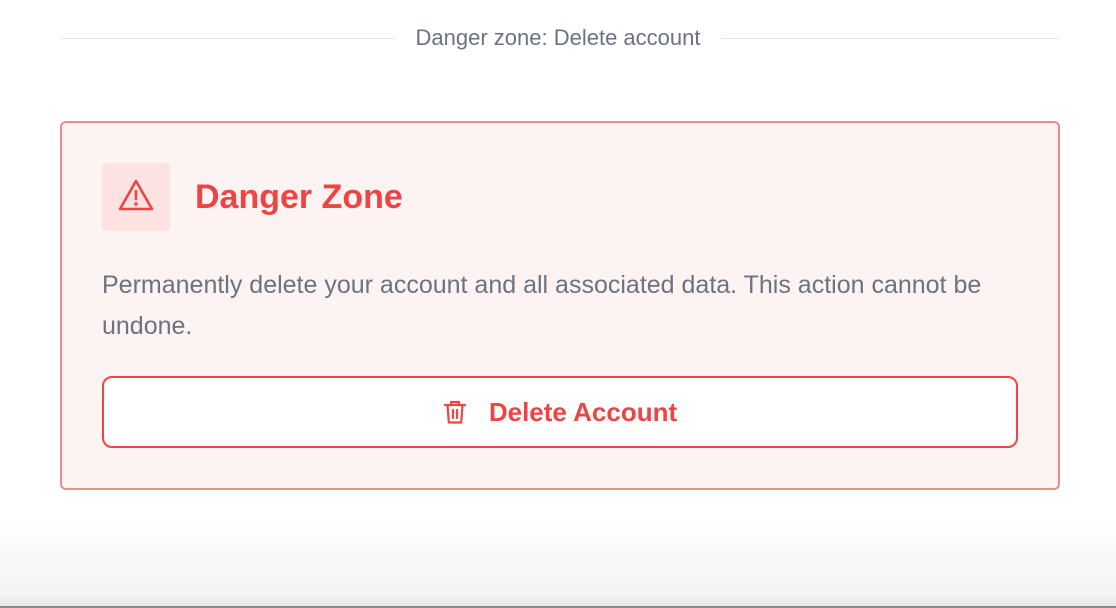  I want to click on section-divider-label: Danger zone: Delete account, so click(558, 38).